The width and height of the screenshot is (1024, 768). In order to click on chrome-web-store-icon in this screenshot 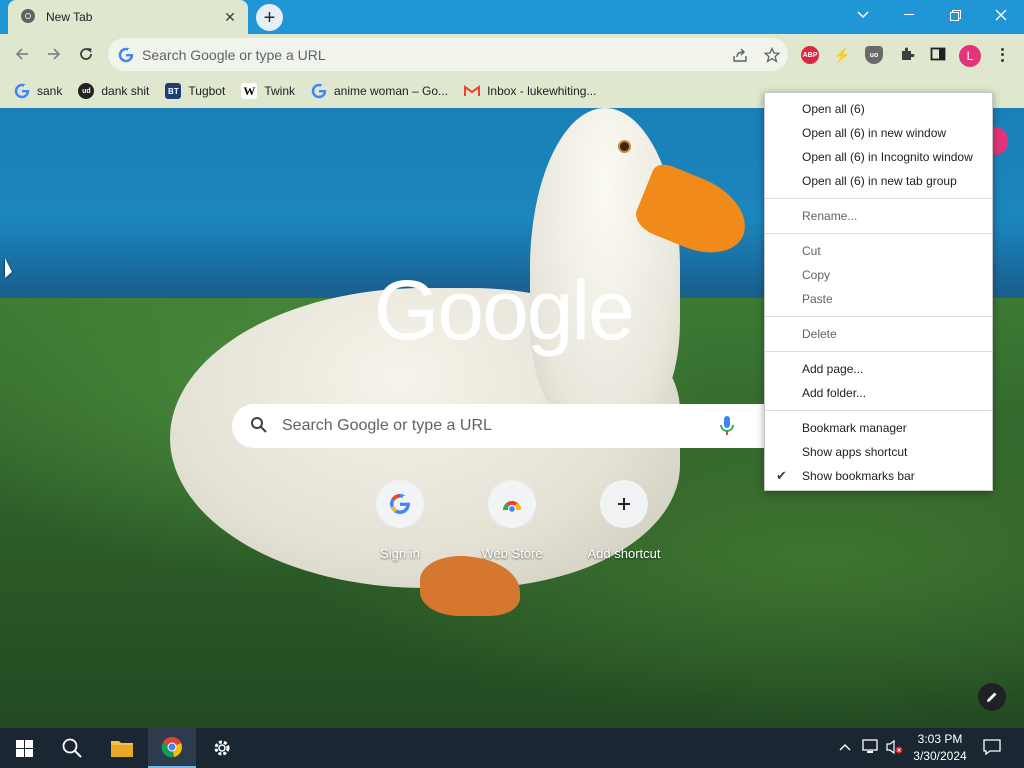, I will do `click(512, 504)`.